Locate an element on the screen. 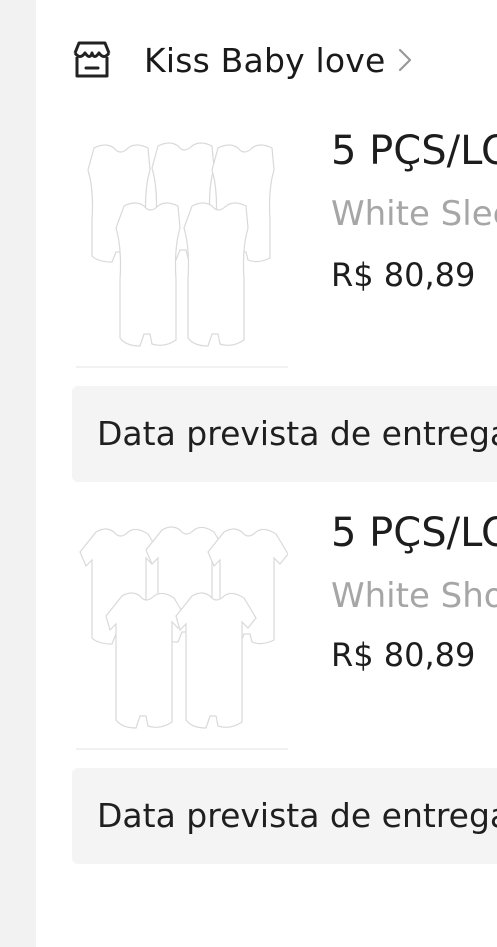  store-icon is located at coordinates (92, 60).